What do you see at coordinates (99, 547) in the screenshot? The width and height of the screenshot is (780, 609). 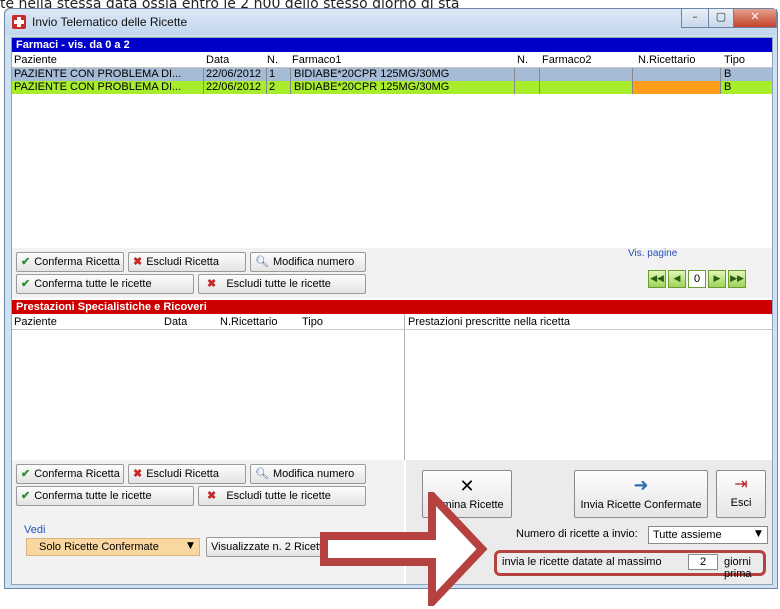 I see `vedi-selected-value: Solo Ricette Confermate` at bounding box center [99, 547].